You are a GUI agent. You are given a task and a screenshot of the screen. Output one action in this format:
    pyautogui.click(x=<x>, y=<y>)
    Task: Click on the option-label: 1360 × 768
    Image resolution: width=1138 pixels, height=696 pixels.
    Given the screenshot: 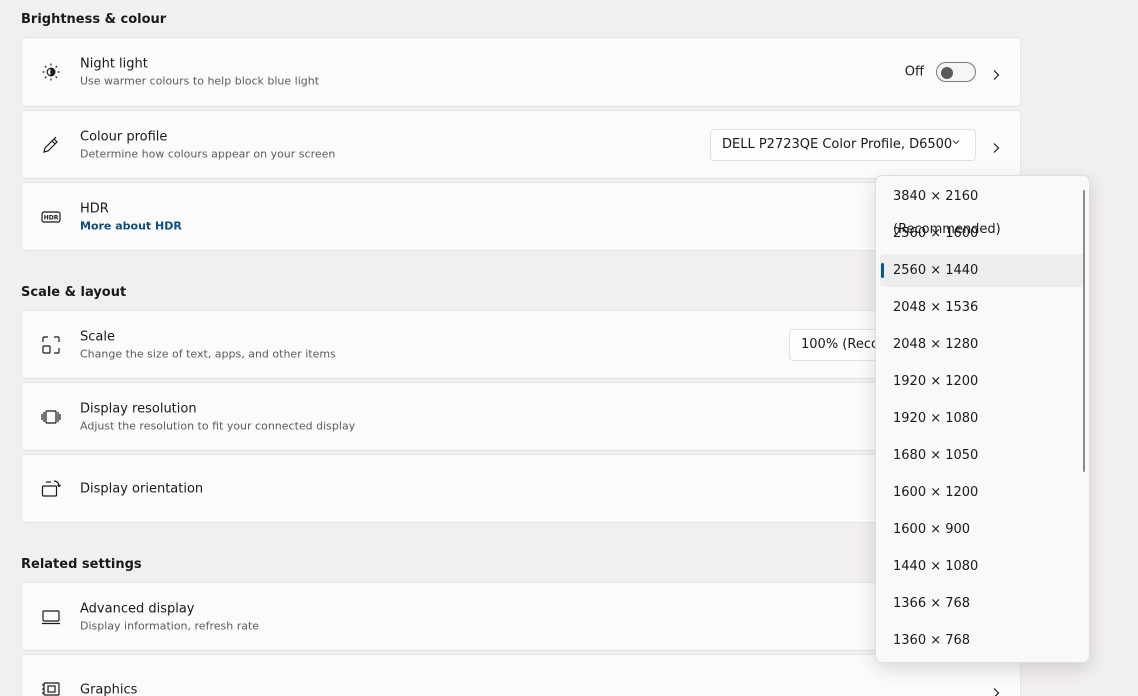 What is the action you would take?
    pyautogui.click(x=932, y=640)
    